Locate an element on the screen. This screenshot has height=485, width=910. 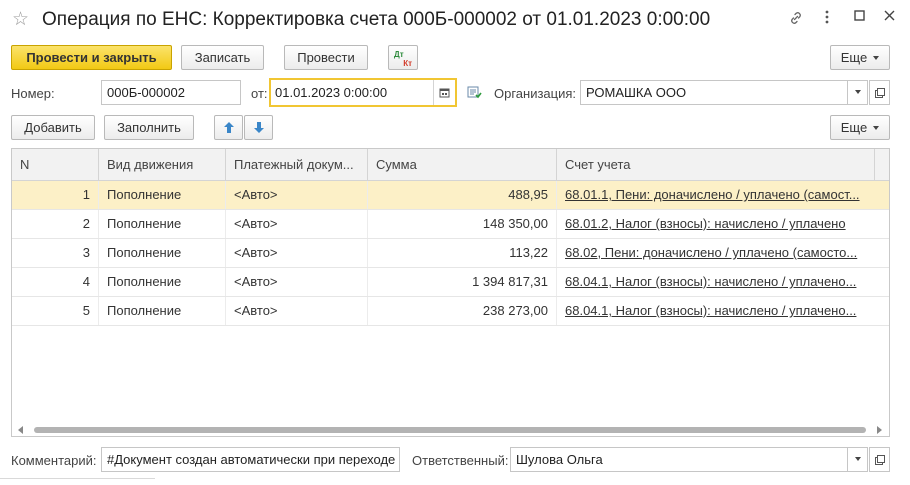
row-number: 4 is located at coordinates (55, 282).